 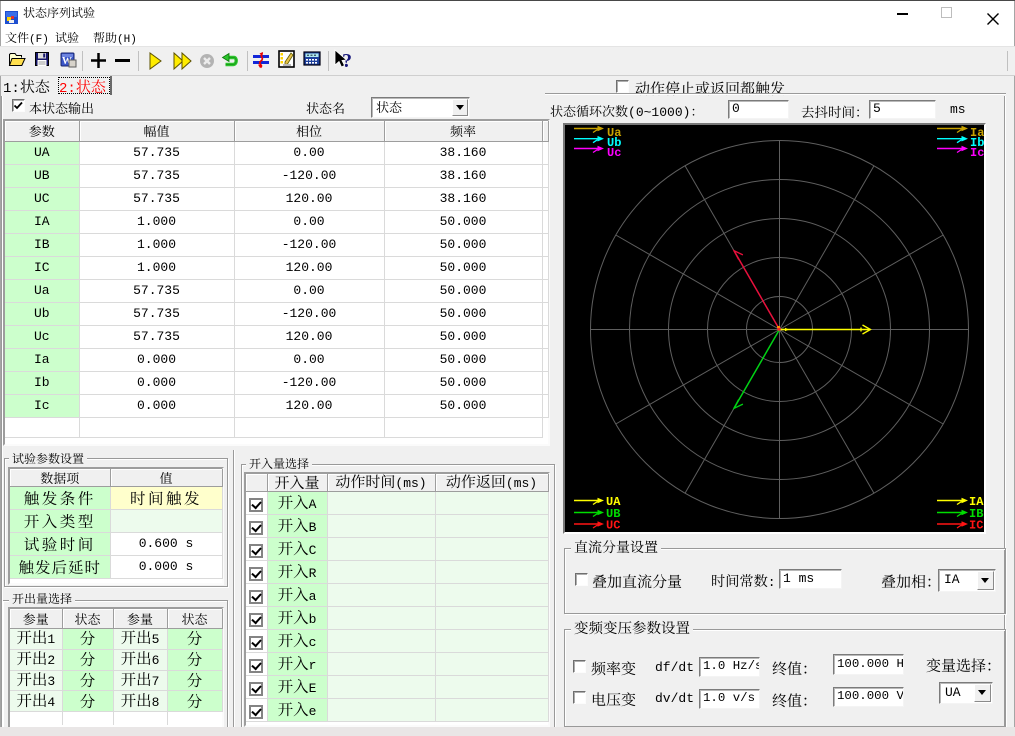 I want to click on svg-text: Ic, so click(x=977, y=153).